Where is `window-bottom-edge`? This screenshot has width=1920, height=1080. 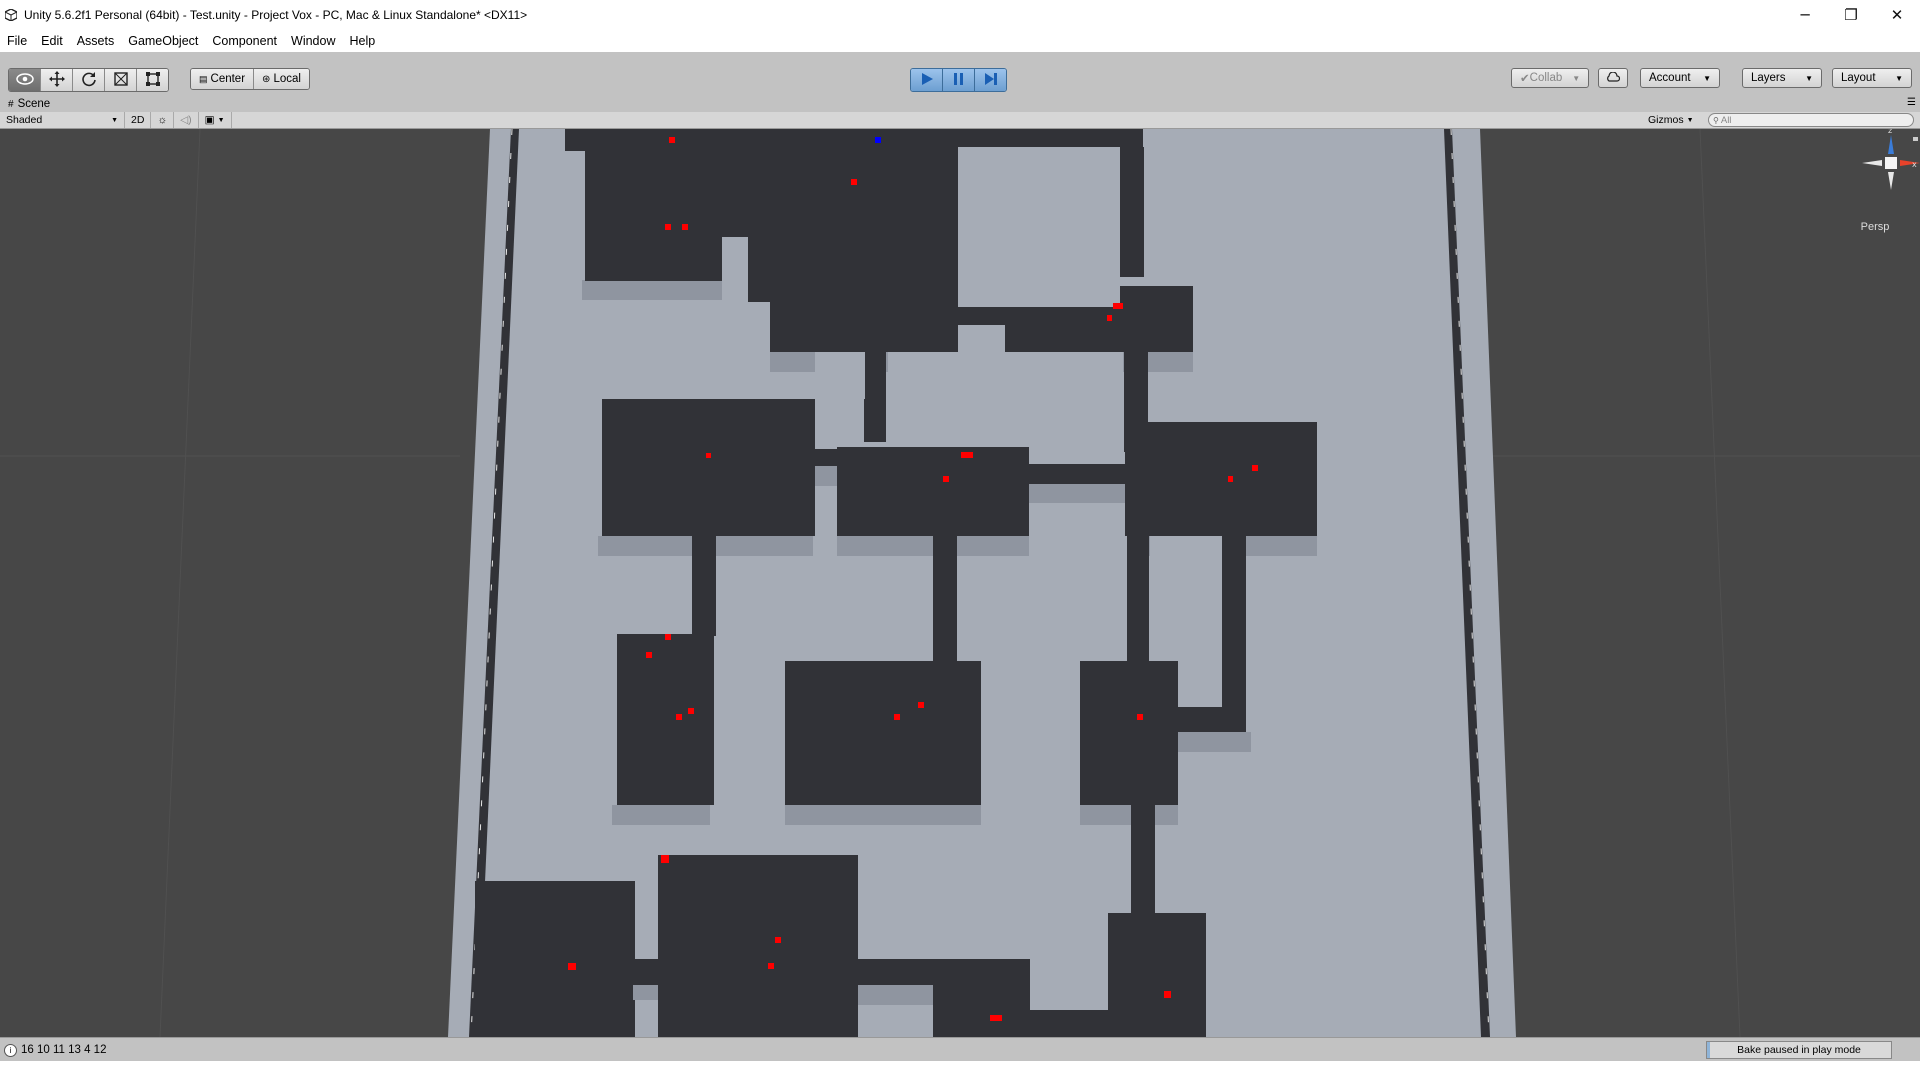
window-bottom-edge is located at coordinates (960, 1070).